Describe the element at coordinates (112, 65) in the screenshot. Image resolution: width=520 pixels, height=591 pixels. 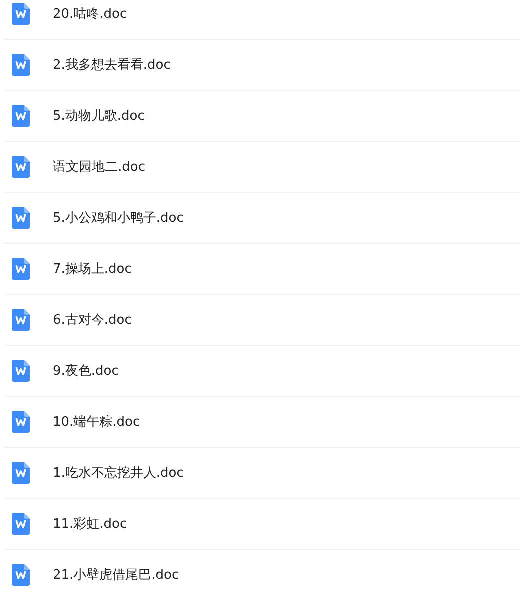
I see `file-name: 2.我多想去看看.doc` at that location.